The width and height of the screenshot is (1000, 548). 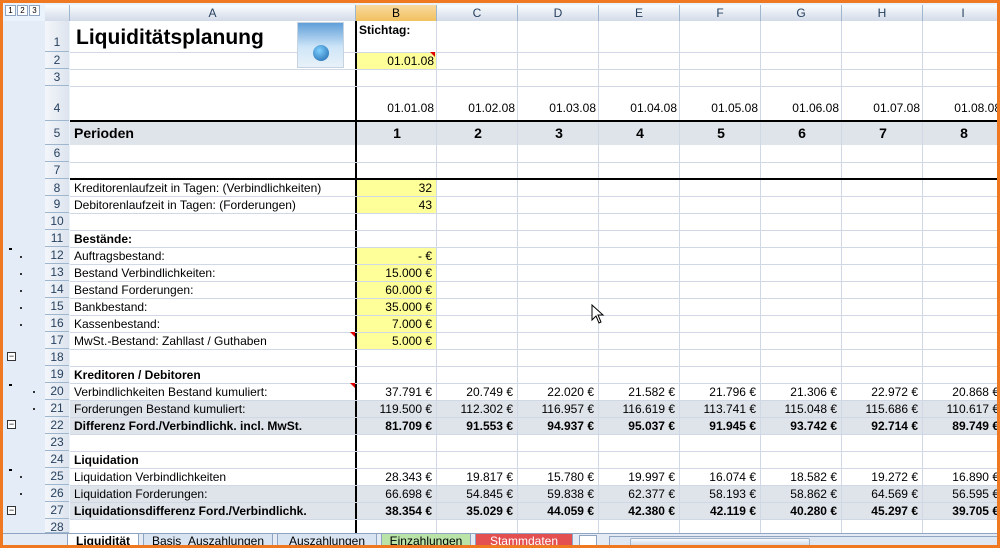 What do you see at coordinates (57, 60) in the screenshot?
I see `row-header: 2` at bounding box center [57, 60].